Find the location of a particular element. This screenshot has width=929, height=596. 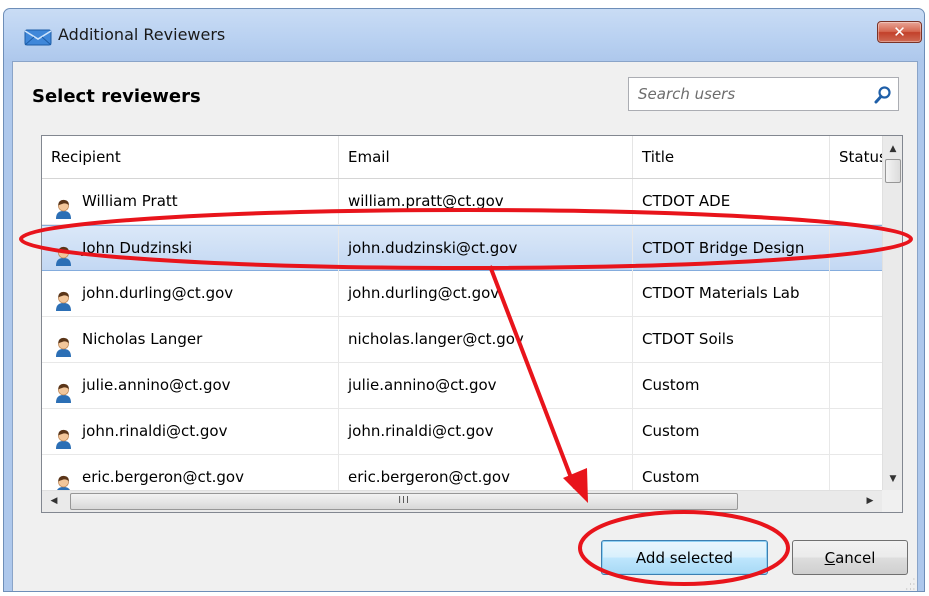

email-cell: william.pratt@ct.gov is located at coordinates (486, 201).